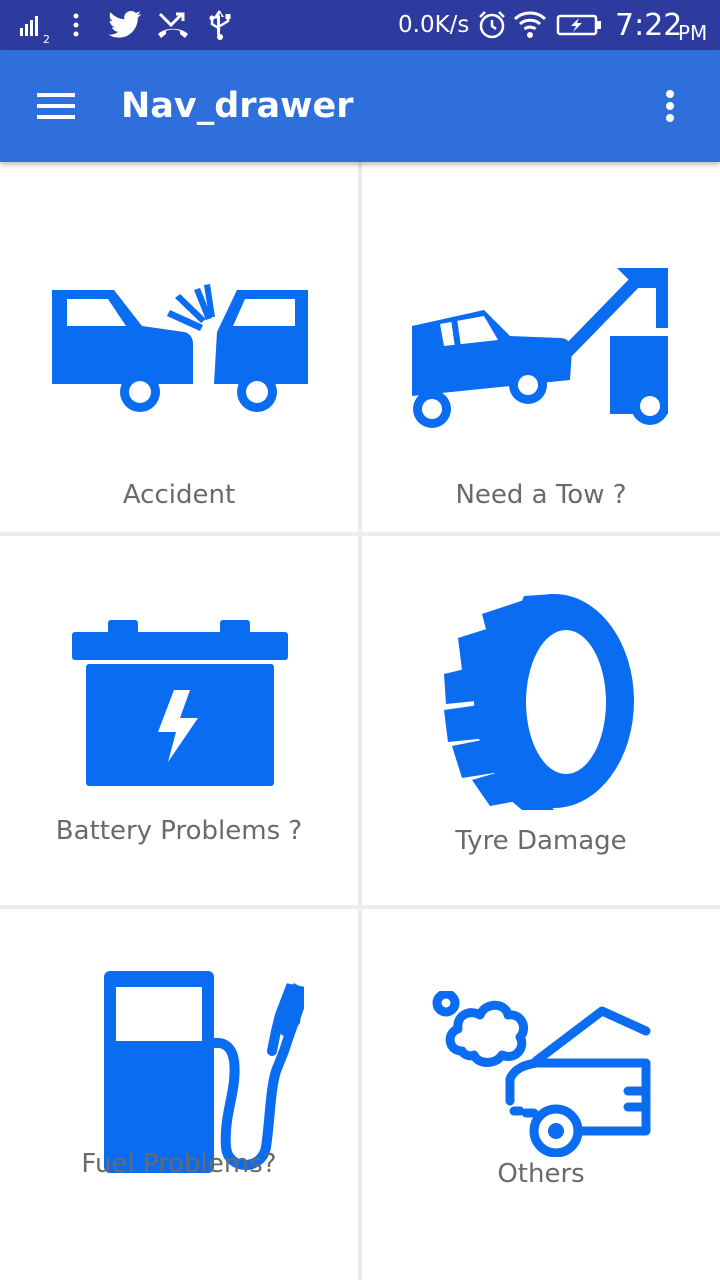 The height and width of the screenshot is (1280, 720). I want to click on tile-tyre-damage: Tyre Damage, so click(541, 720).